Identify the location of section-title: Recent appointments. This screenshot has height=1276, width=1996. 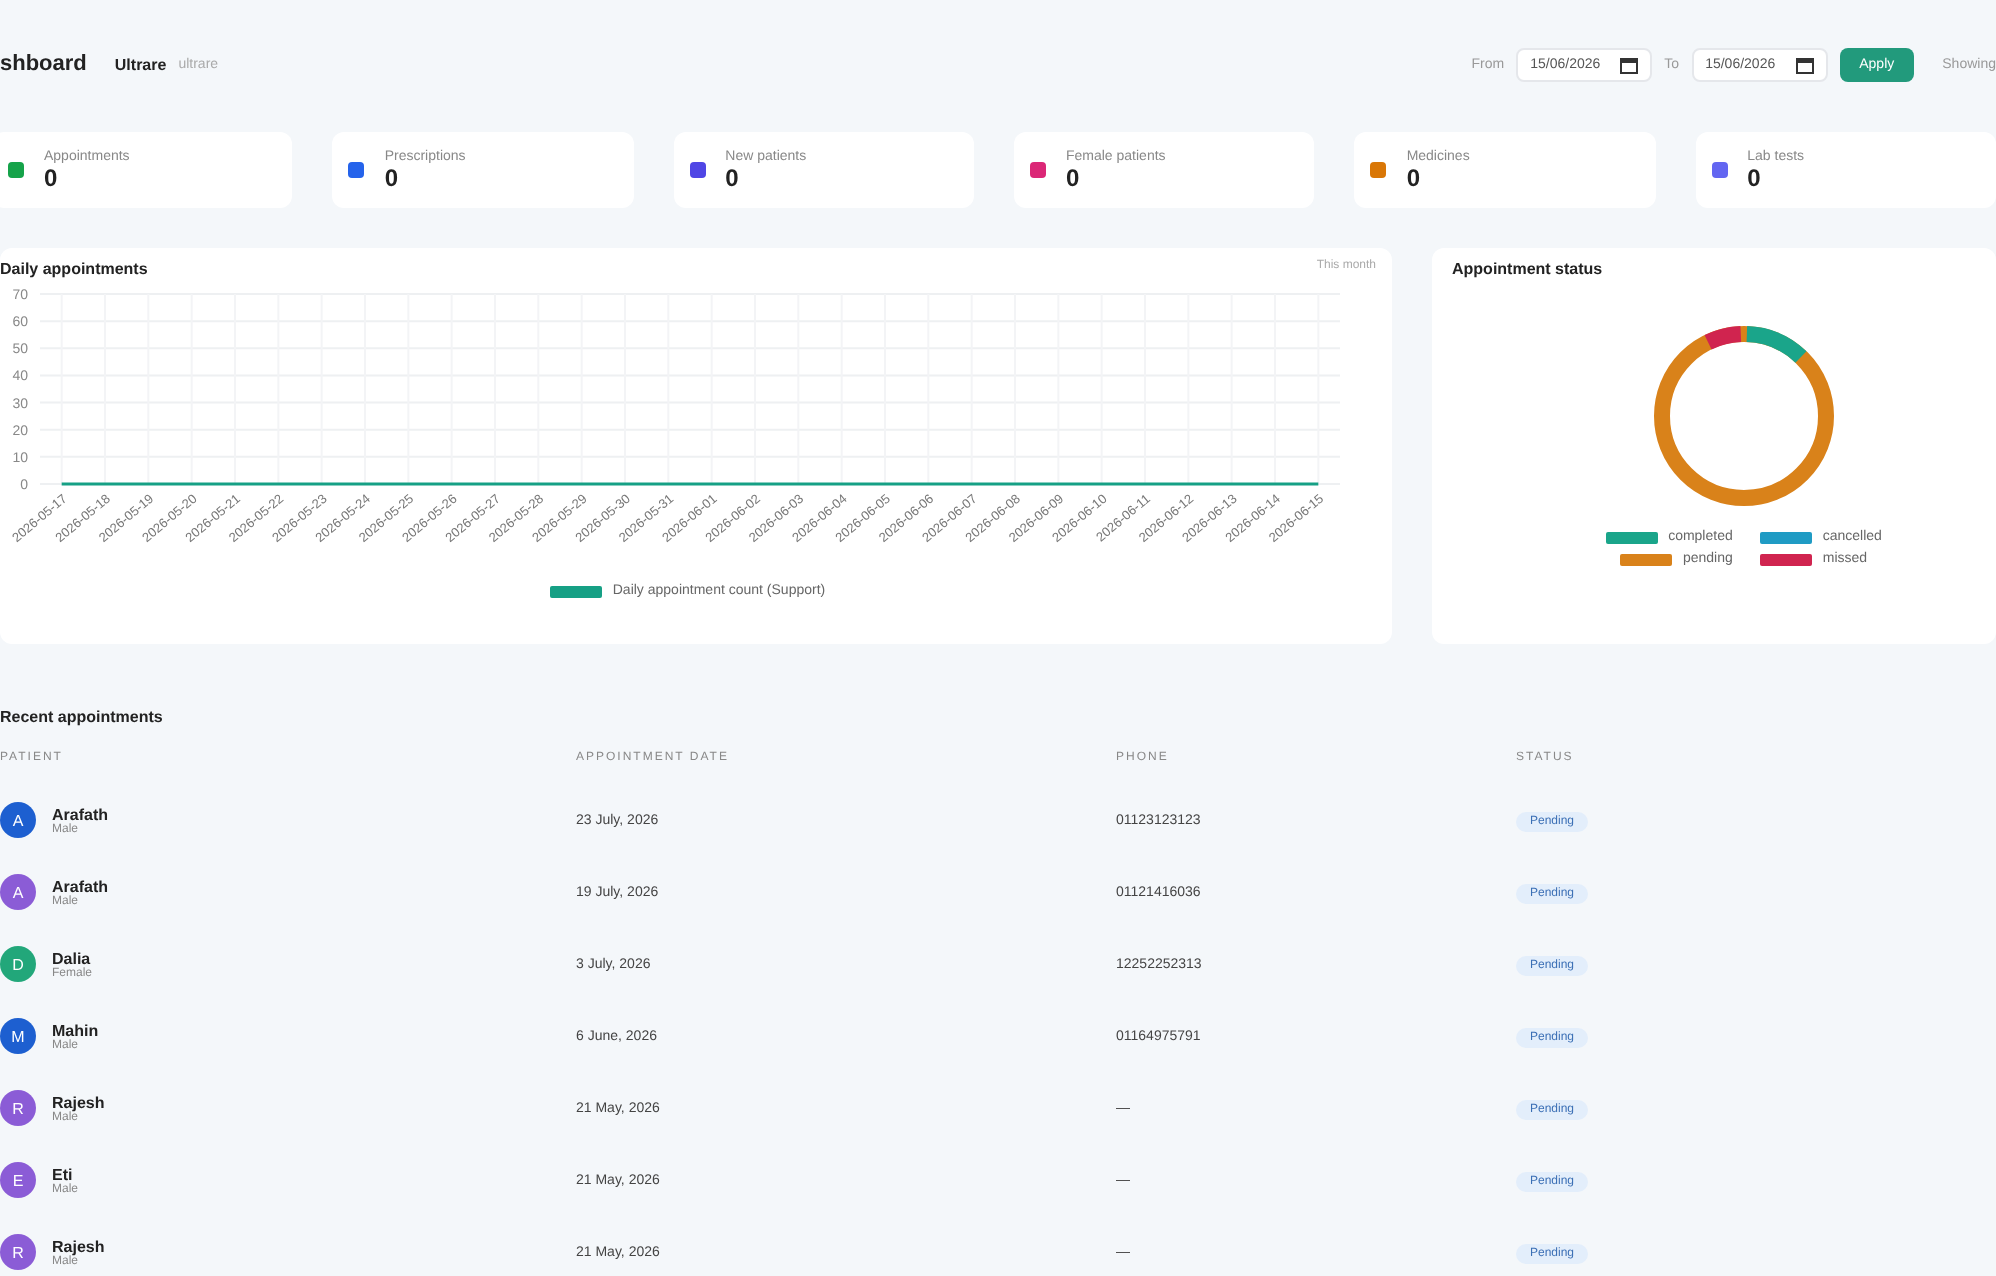
(81, 717).